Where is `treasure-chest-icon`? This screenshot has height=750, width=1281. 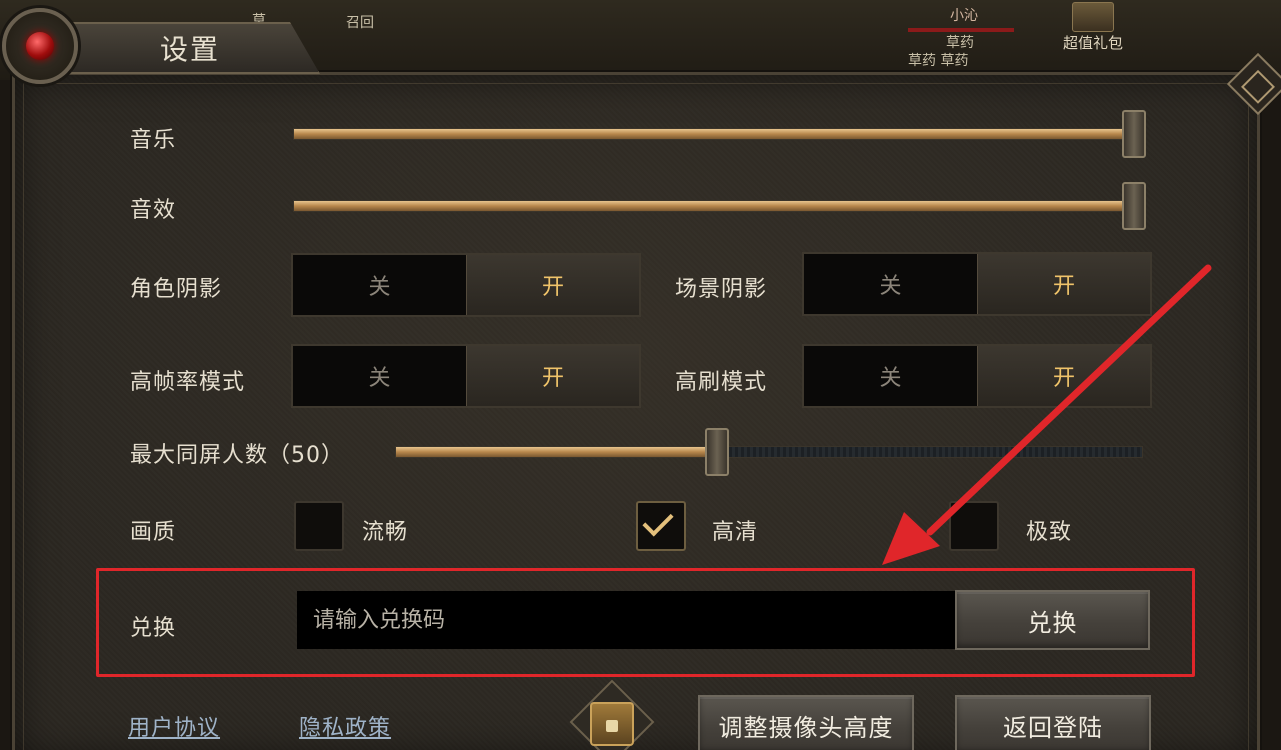 treasure-chest-icon is located at coordinates (612, 714).